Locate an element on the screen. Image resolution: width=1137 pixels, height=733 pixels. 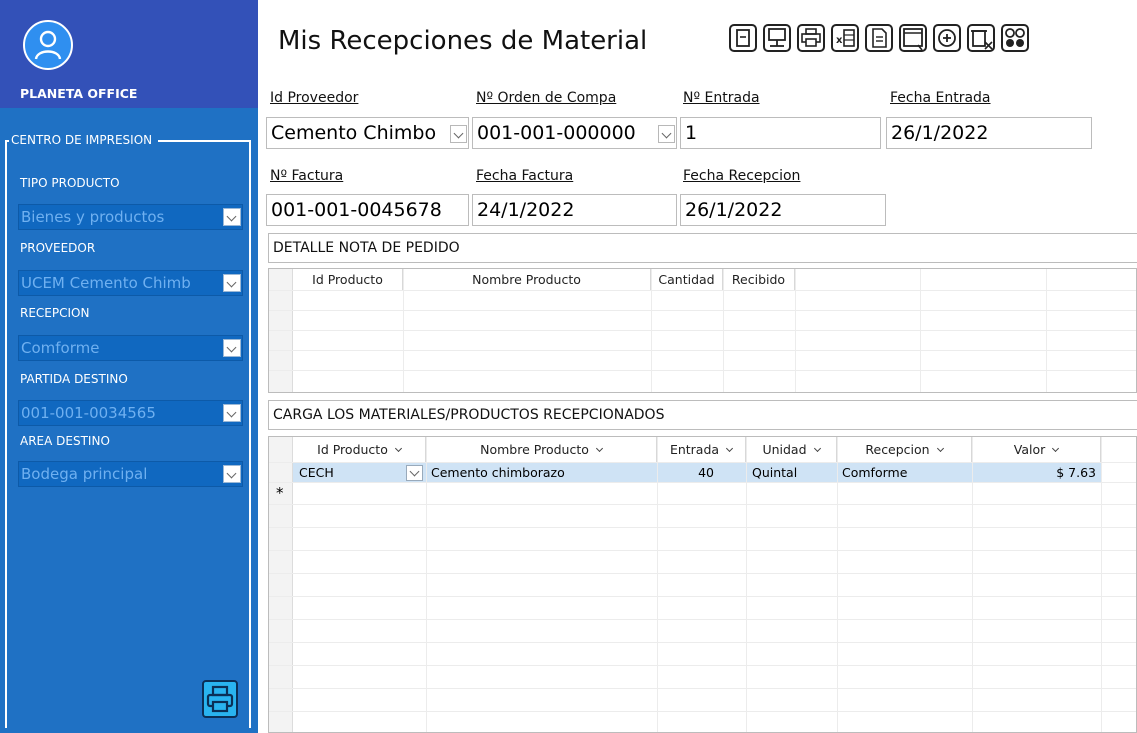
delete-icon is located at coordinates (981, 38).